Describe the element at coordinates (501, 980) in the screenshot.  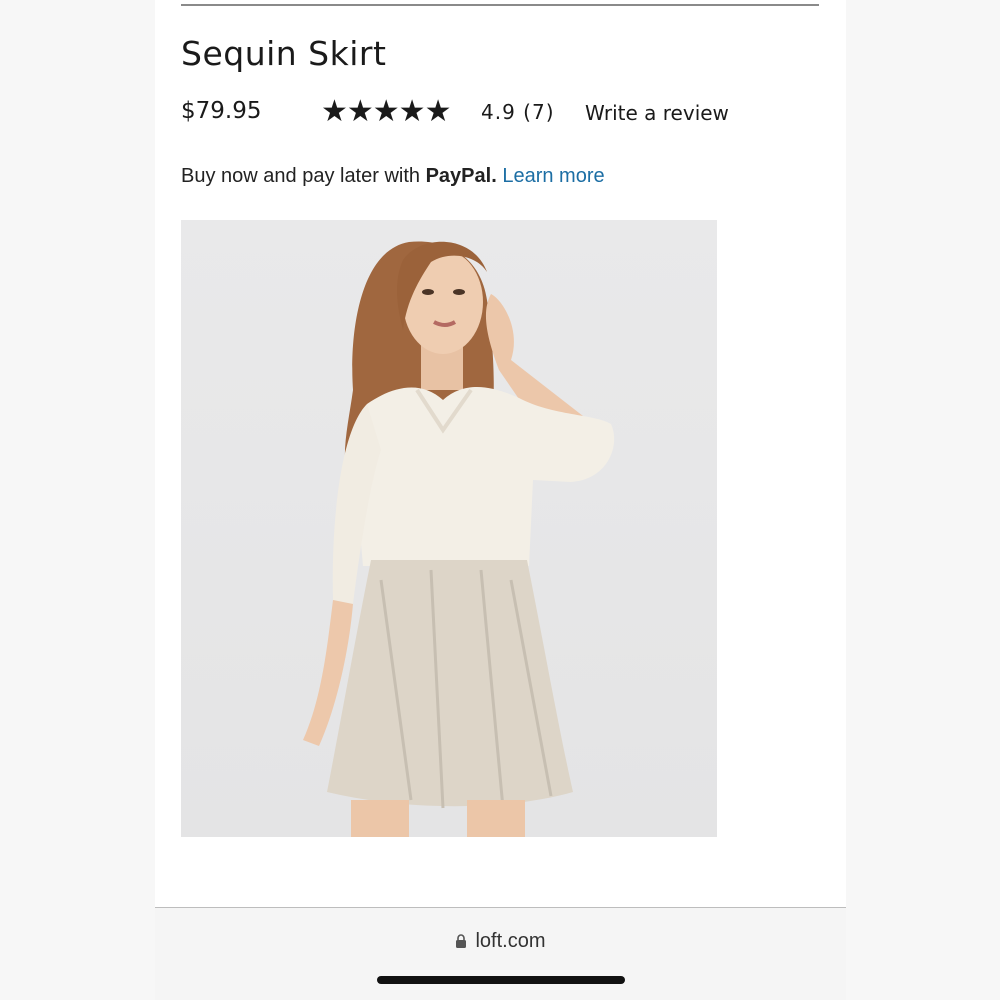
I see `home-indicator` at that location.